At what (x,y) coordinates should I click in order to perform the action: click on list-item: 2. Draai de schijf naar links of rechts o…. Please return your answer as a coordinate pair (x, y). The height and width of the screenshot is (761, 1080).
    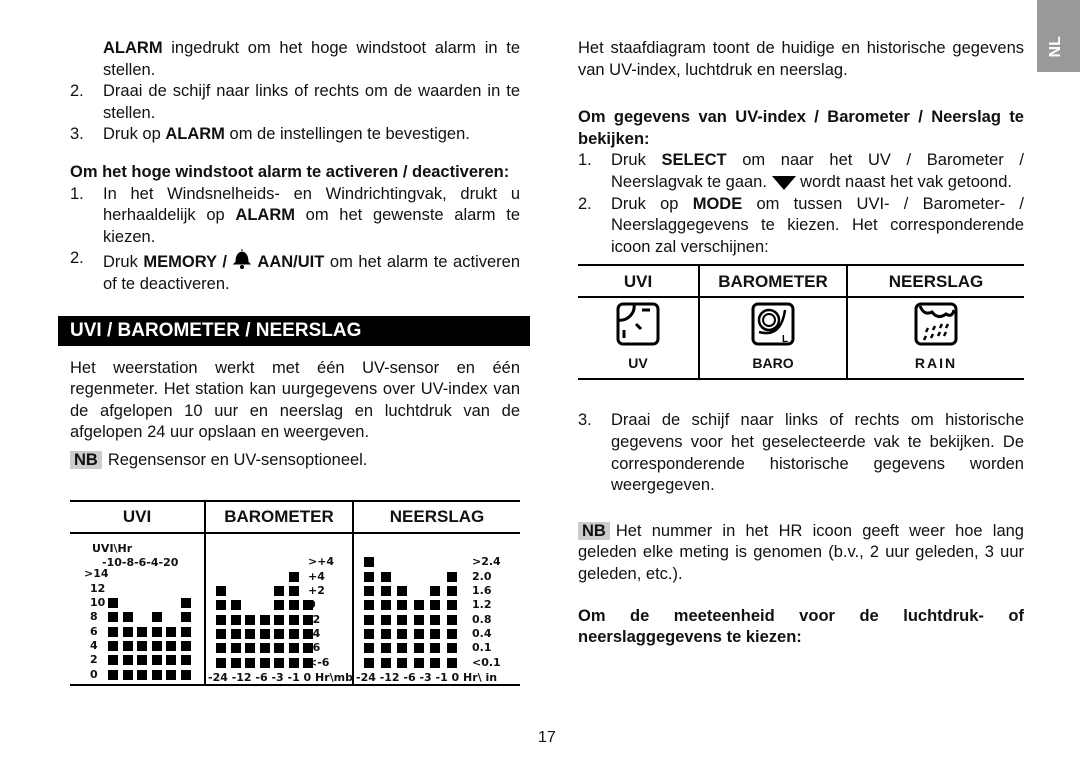
    Looking at the image, I should click on (295, 102).